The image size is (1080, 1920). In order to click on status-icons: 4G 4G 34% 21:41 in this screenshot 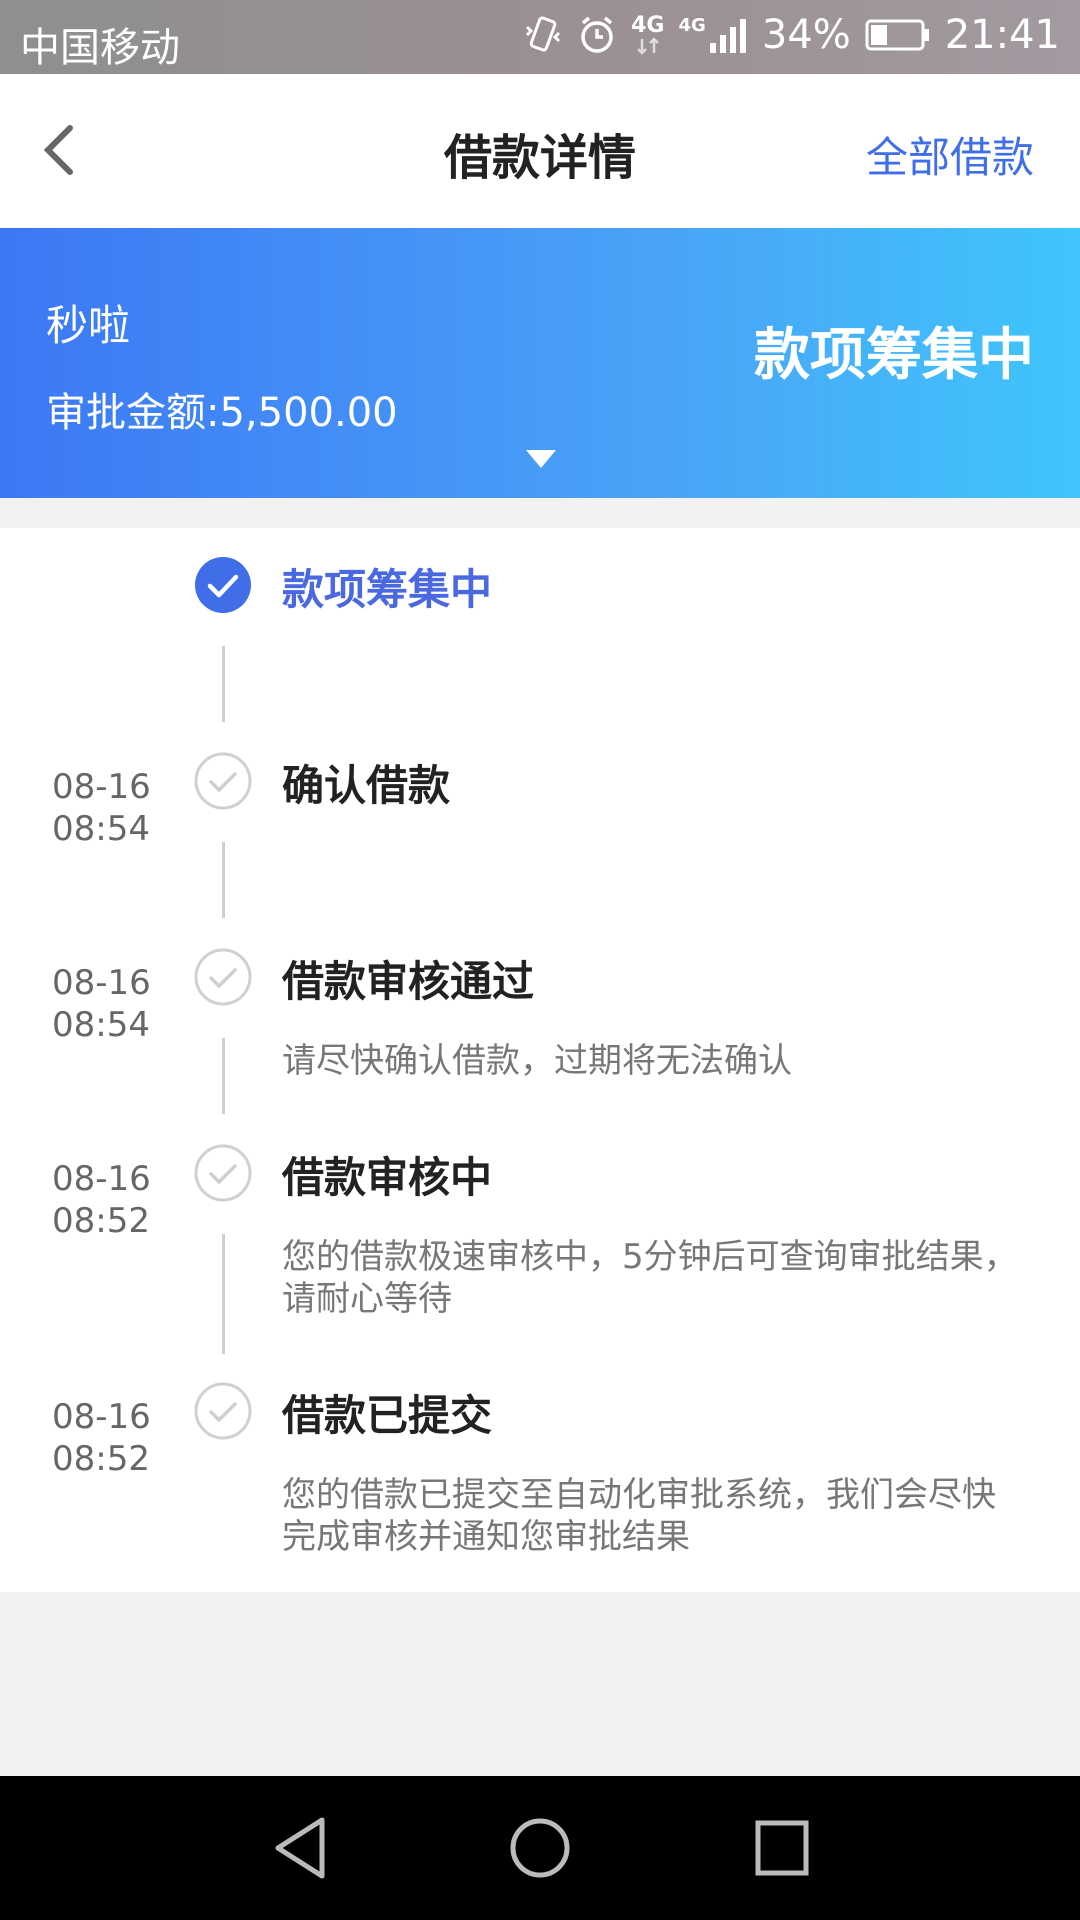, I will do `click(791, 35)`.